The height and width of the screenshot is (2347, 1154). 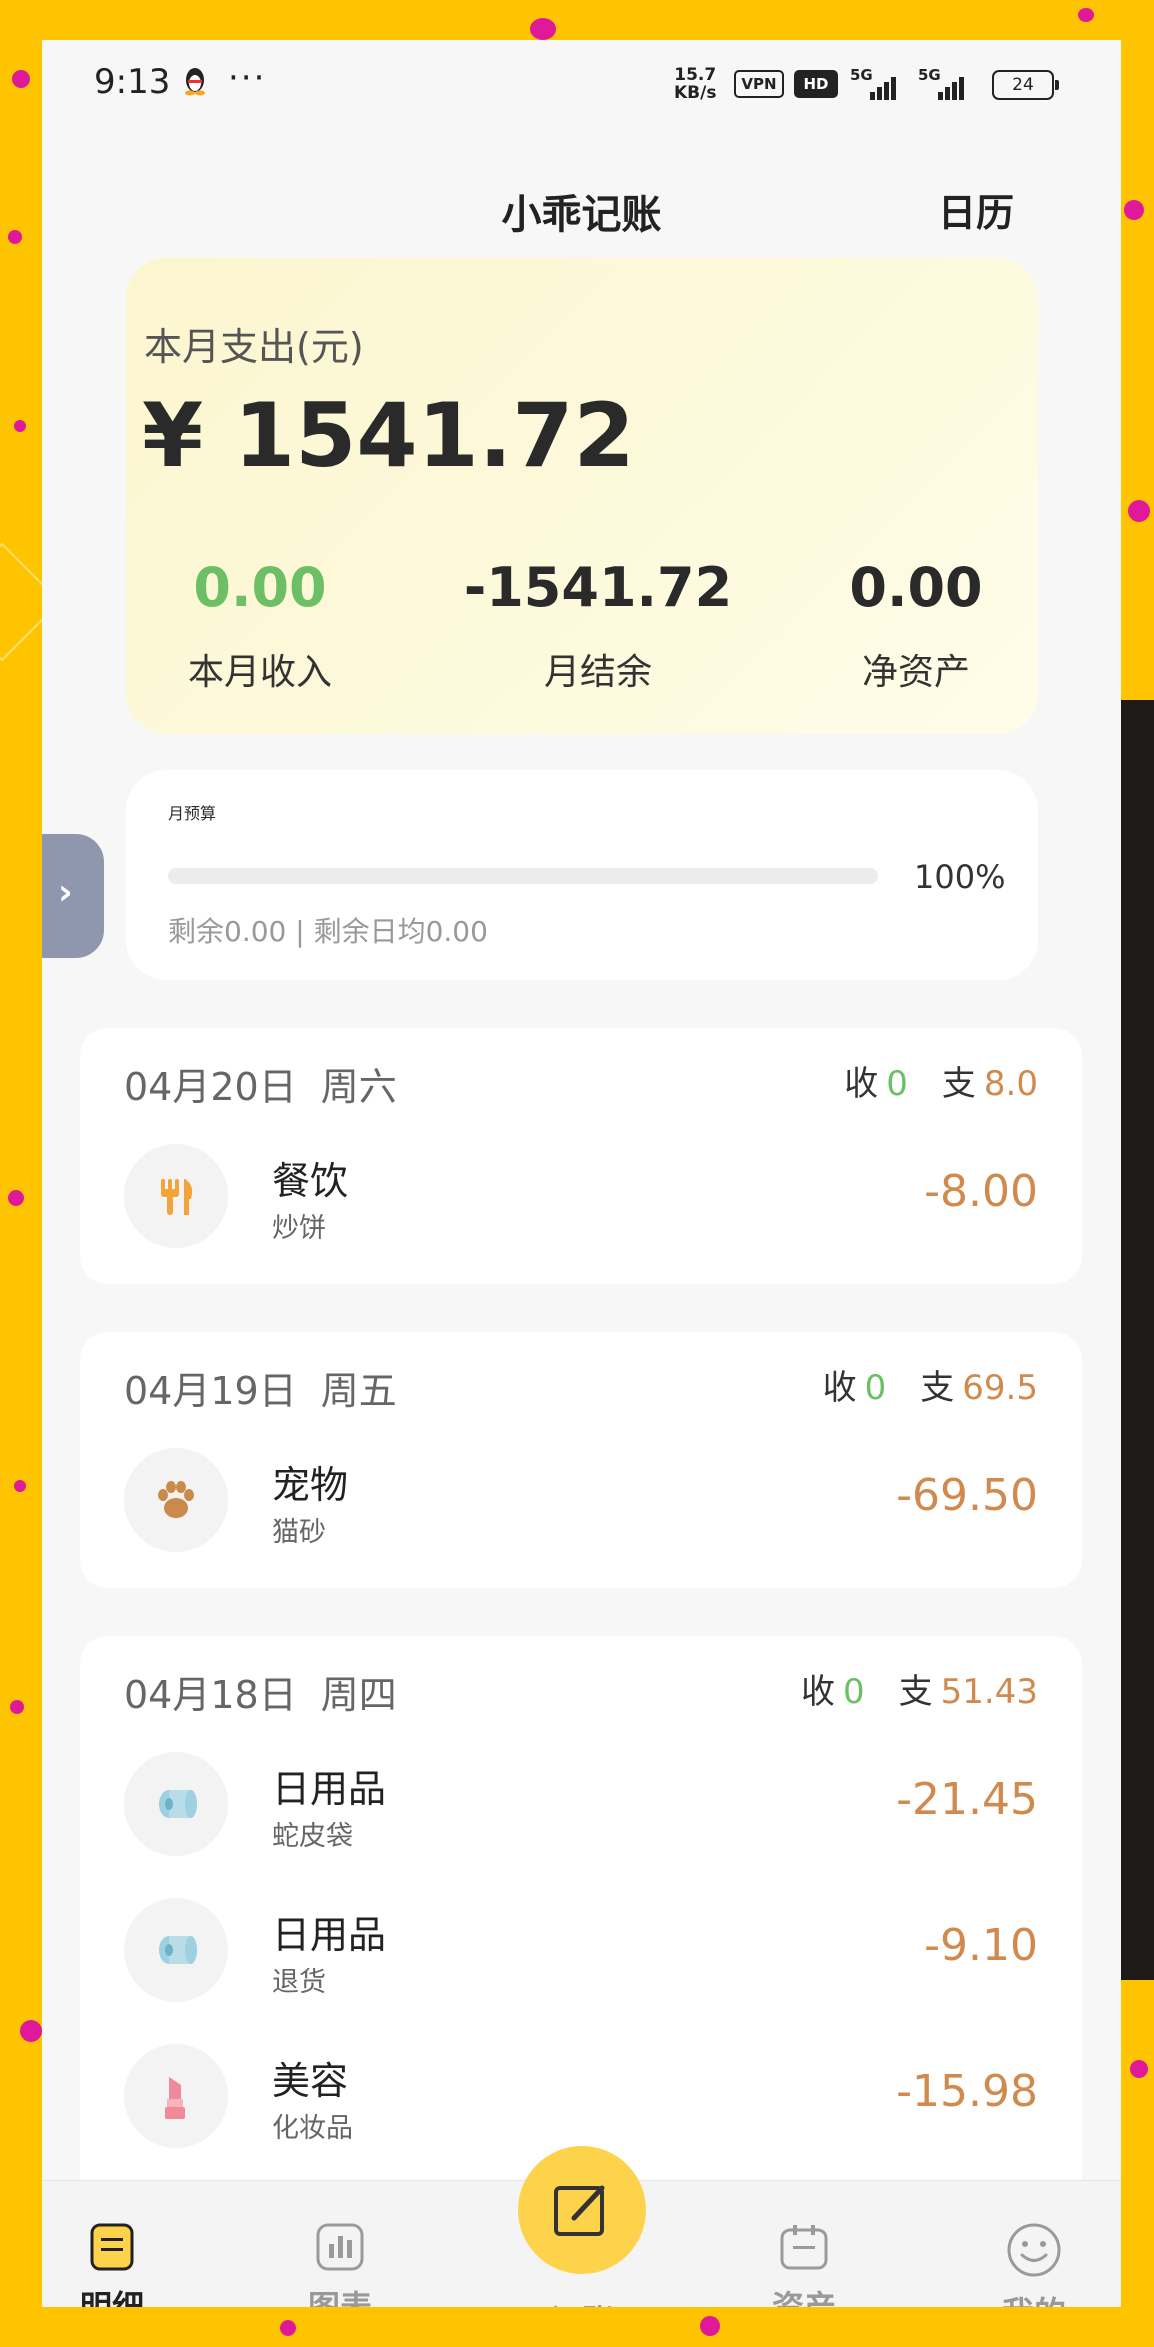 I want to click on battery-icon: 24, so click(x=1025, y=85).